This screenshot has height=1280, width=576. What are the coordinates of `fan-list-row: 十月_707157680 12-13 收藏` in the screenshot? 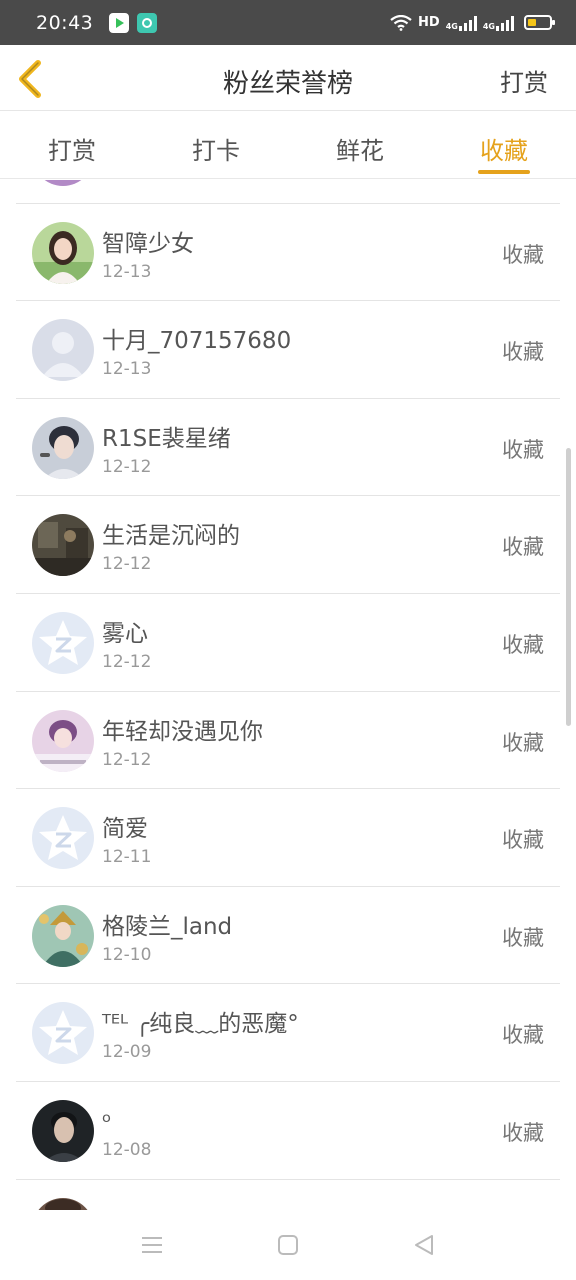 It's located at (288, 350).